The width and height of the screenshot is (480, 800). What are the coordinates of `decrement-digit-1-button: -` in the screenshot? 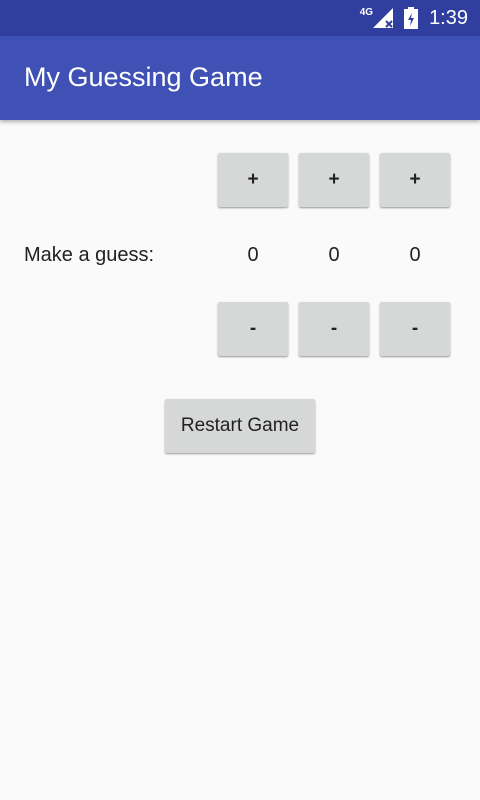 It's located at (253, 329).